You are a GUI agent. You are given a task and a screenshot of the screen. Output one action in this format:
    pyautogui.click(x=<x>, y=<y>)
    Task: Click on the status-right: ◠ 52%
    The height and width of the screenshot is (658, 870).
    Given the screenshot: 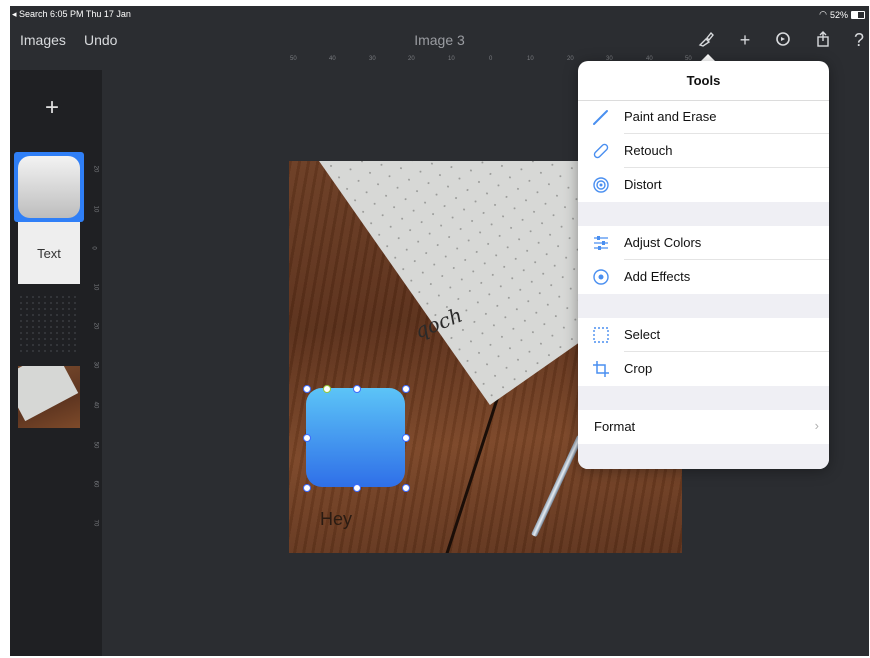 What is the action you would take?
    pyautogui.click(x=842, y=14)
    